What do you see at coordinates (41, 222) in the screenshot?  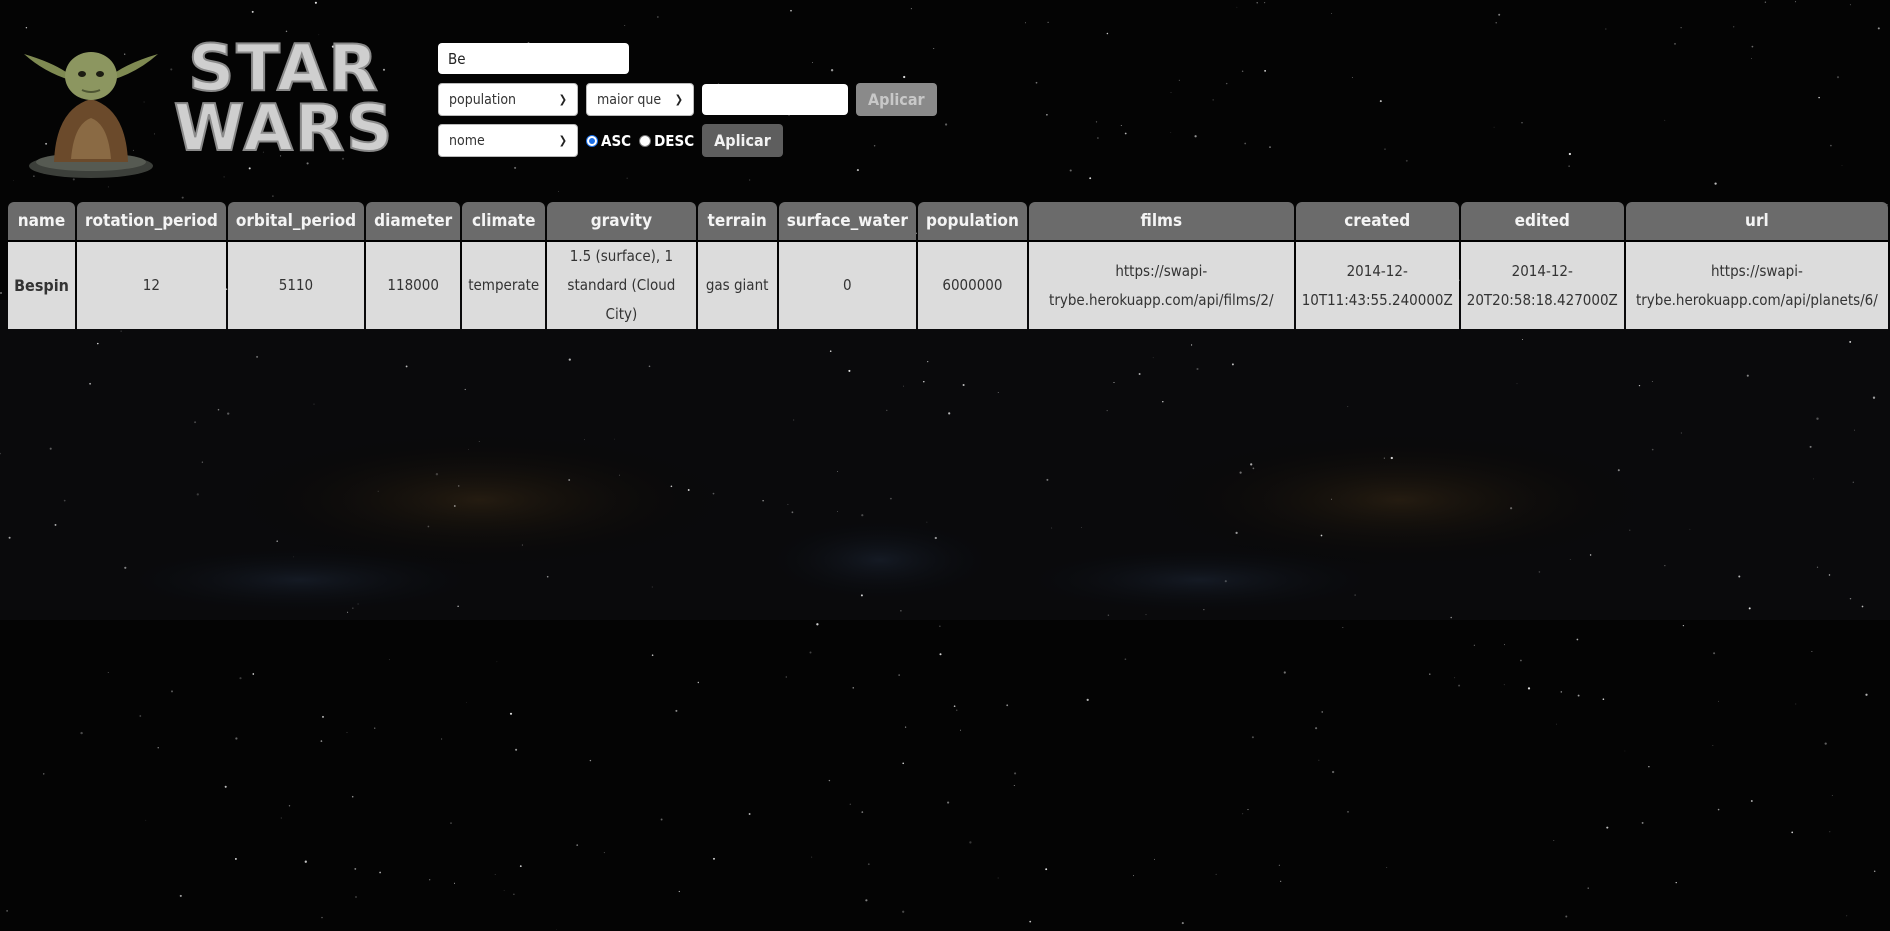 I see `header-name: name` at bounding box center [41, 222].